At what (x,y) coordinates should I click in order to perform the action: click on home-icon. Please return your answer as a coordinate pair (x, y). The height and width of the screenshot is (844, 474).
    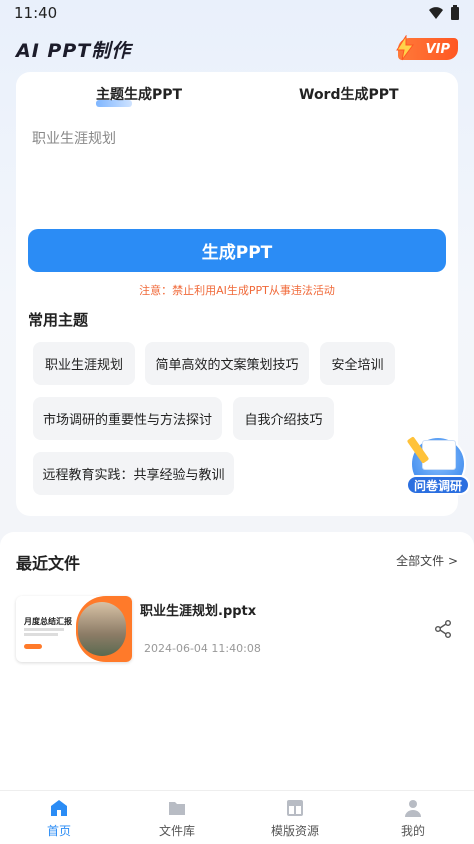
    Looking at the image, I should click on (59, 807).